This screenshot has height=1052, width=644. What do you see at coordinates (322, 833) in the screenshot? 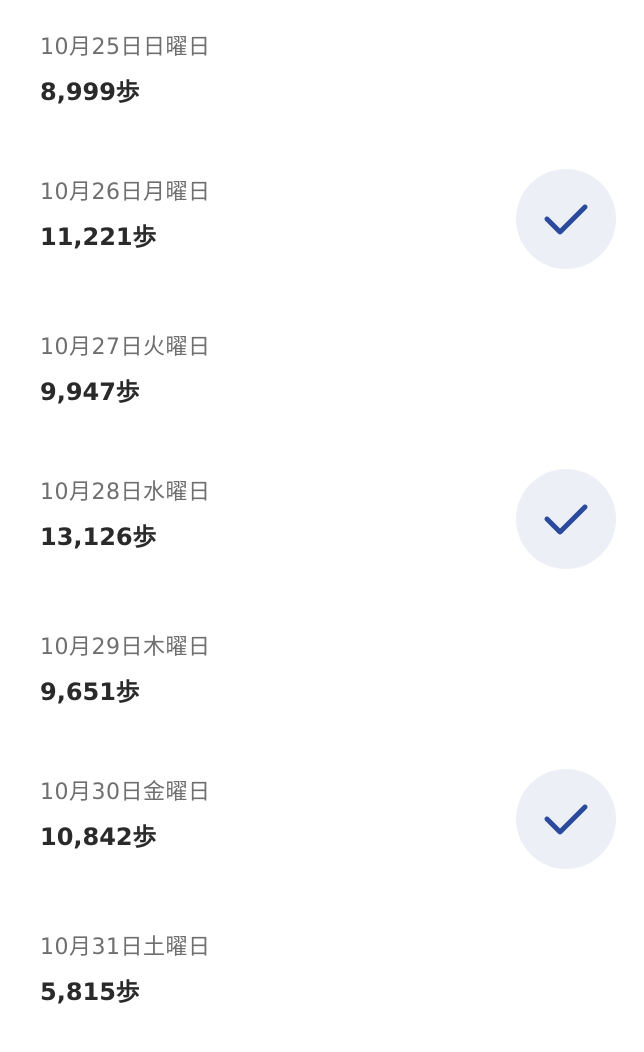
I see `list-item: 10月30日金曜日 10,842歩` at bounding box center [322, 833].